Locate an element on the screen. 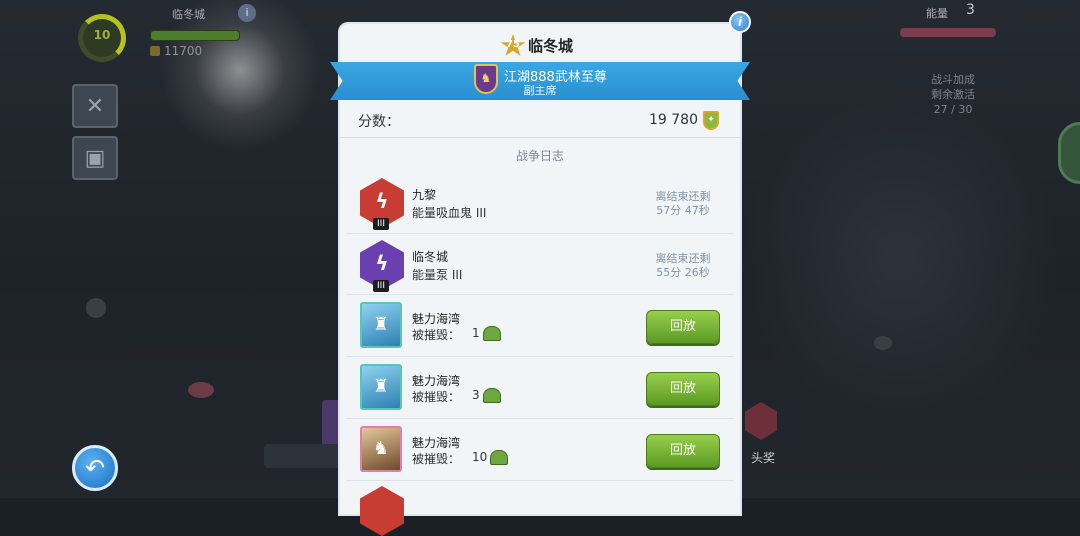 The width and height of the screenshot is (1080, 536). player-name: 临冬城 is located at coordinates (188, 14).